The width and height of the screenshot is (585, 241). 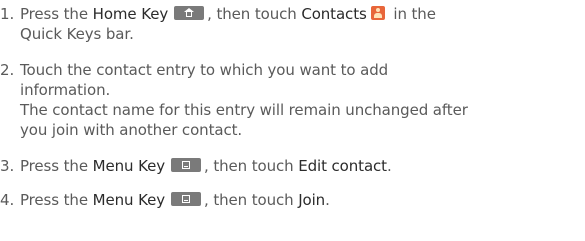 I want to click on home-key-icon, so click(x=189, y=12).